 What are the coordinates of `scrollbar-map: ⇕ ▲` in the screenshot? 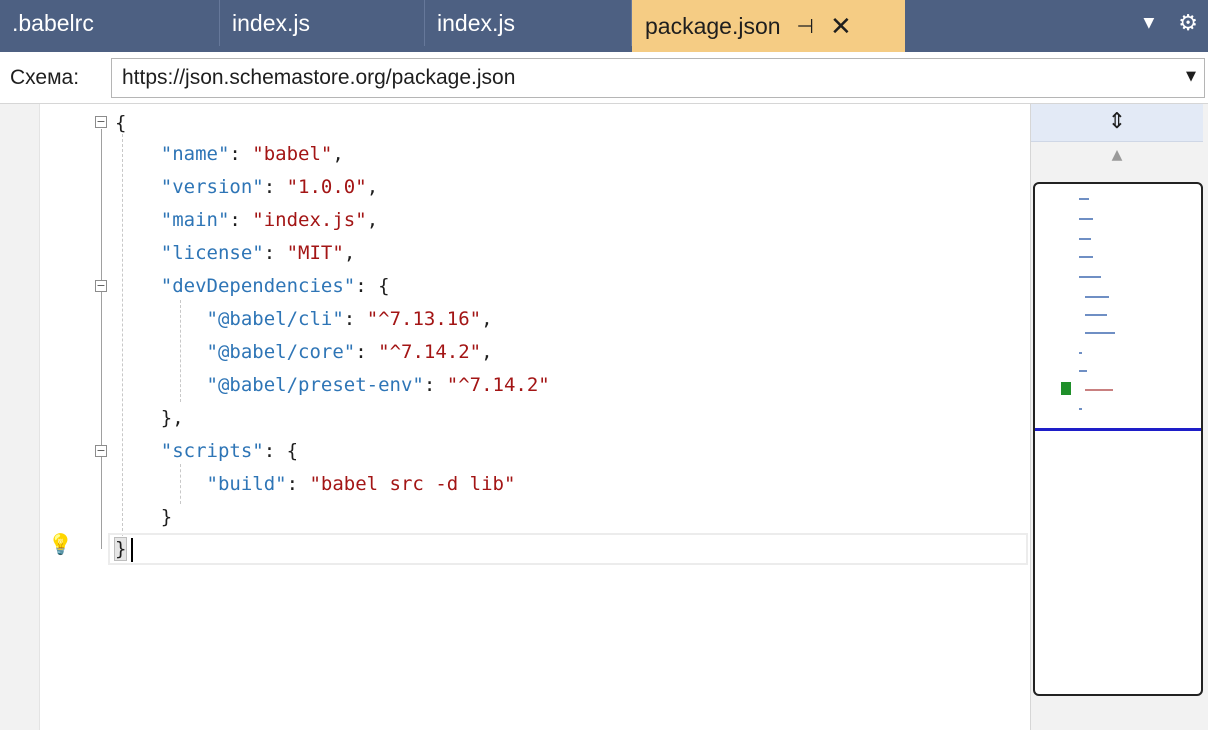 It's located at (1119, 417).